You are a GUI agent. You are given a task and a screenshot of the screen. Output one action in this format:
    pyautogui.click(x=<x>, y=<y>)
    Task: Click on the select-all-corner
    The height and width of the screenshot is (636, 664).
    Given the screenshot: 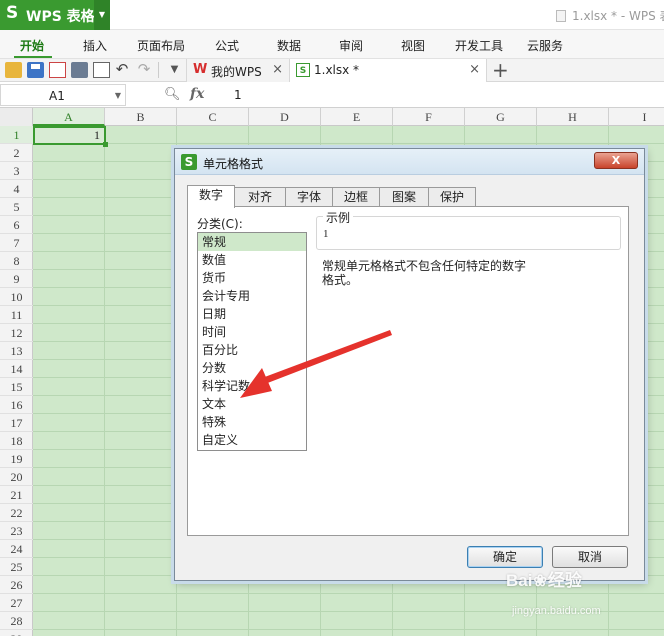 What is the action you would take?
    pyautogui.click(x=16, y=117)
    